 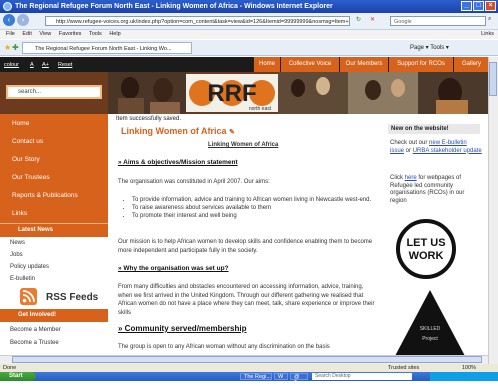 What do you see at coordinates (420, 64) in the screenshot?
I see `nav-support-rcos: Support for RCOs` at bounding box center [420, 64].